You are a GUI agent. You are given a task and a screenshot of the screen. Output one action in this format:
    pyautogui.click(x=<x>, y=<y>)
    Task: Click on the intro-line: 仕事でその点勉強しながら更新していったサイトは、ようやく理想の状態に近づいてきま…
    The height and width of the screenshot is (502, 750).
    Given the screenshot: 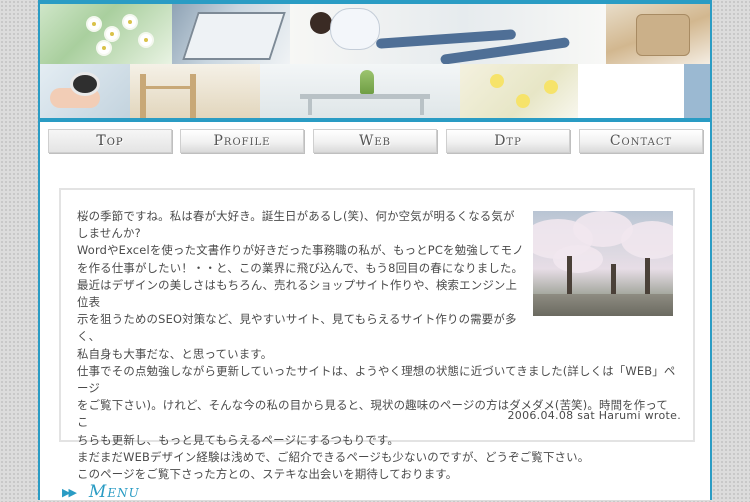 What is the action you would take?
    pyautogui.click(x=376, y=379)
    